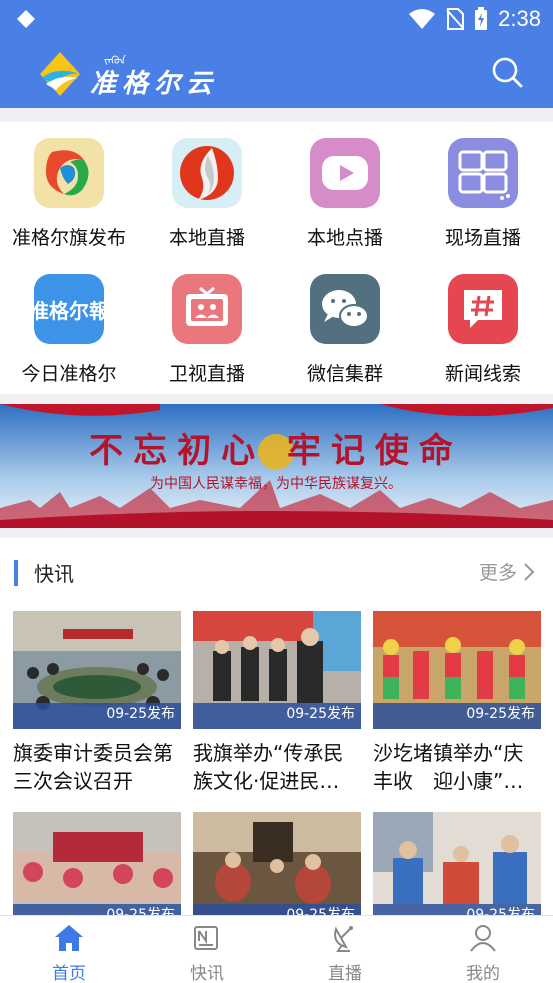 The image size is (553, 983). Describe the element at coordinates (529, 571) in the screenshot. I see `chevron-right-icon` at that location.